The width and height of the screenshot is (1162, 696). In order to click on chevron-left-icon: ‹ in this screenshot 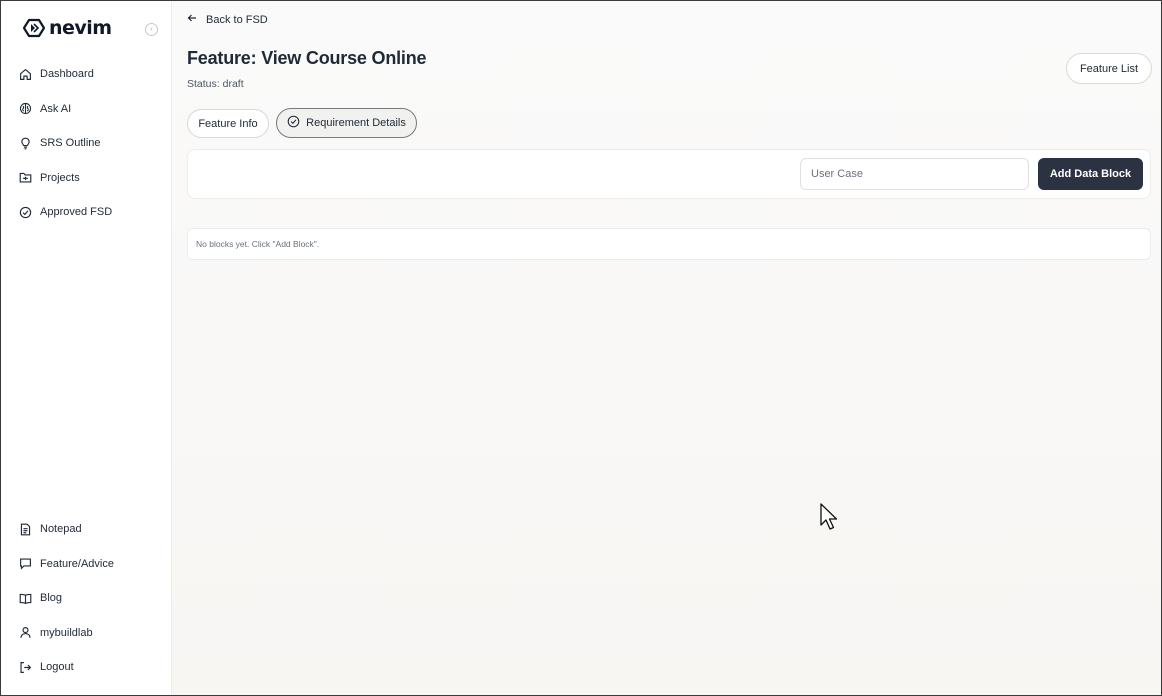, I will do `click(151, 29)`.